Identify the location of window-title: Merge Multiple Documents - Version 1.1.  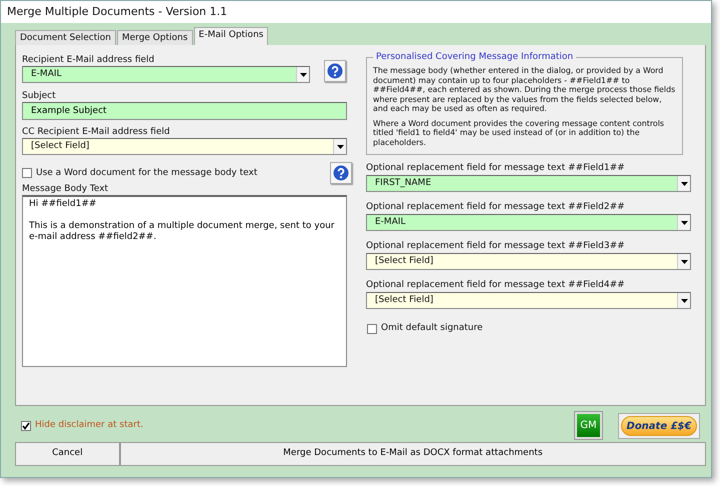
(117, 12).